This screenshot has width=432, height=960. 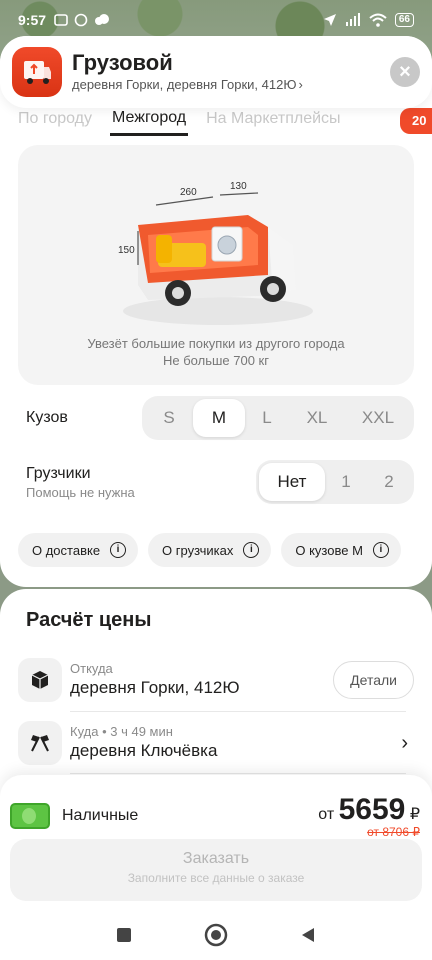 What do you see at coordinates (216, 878) in the screenshot?
I see `order-button-hint: Заполните все данные о заказе` at bounding box center [216, 878].